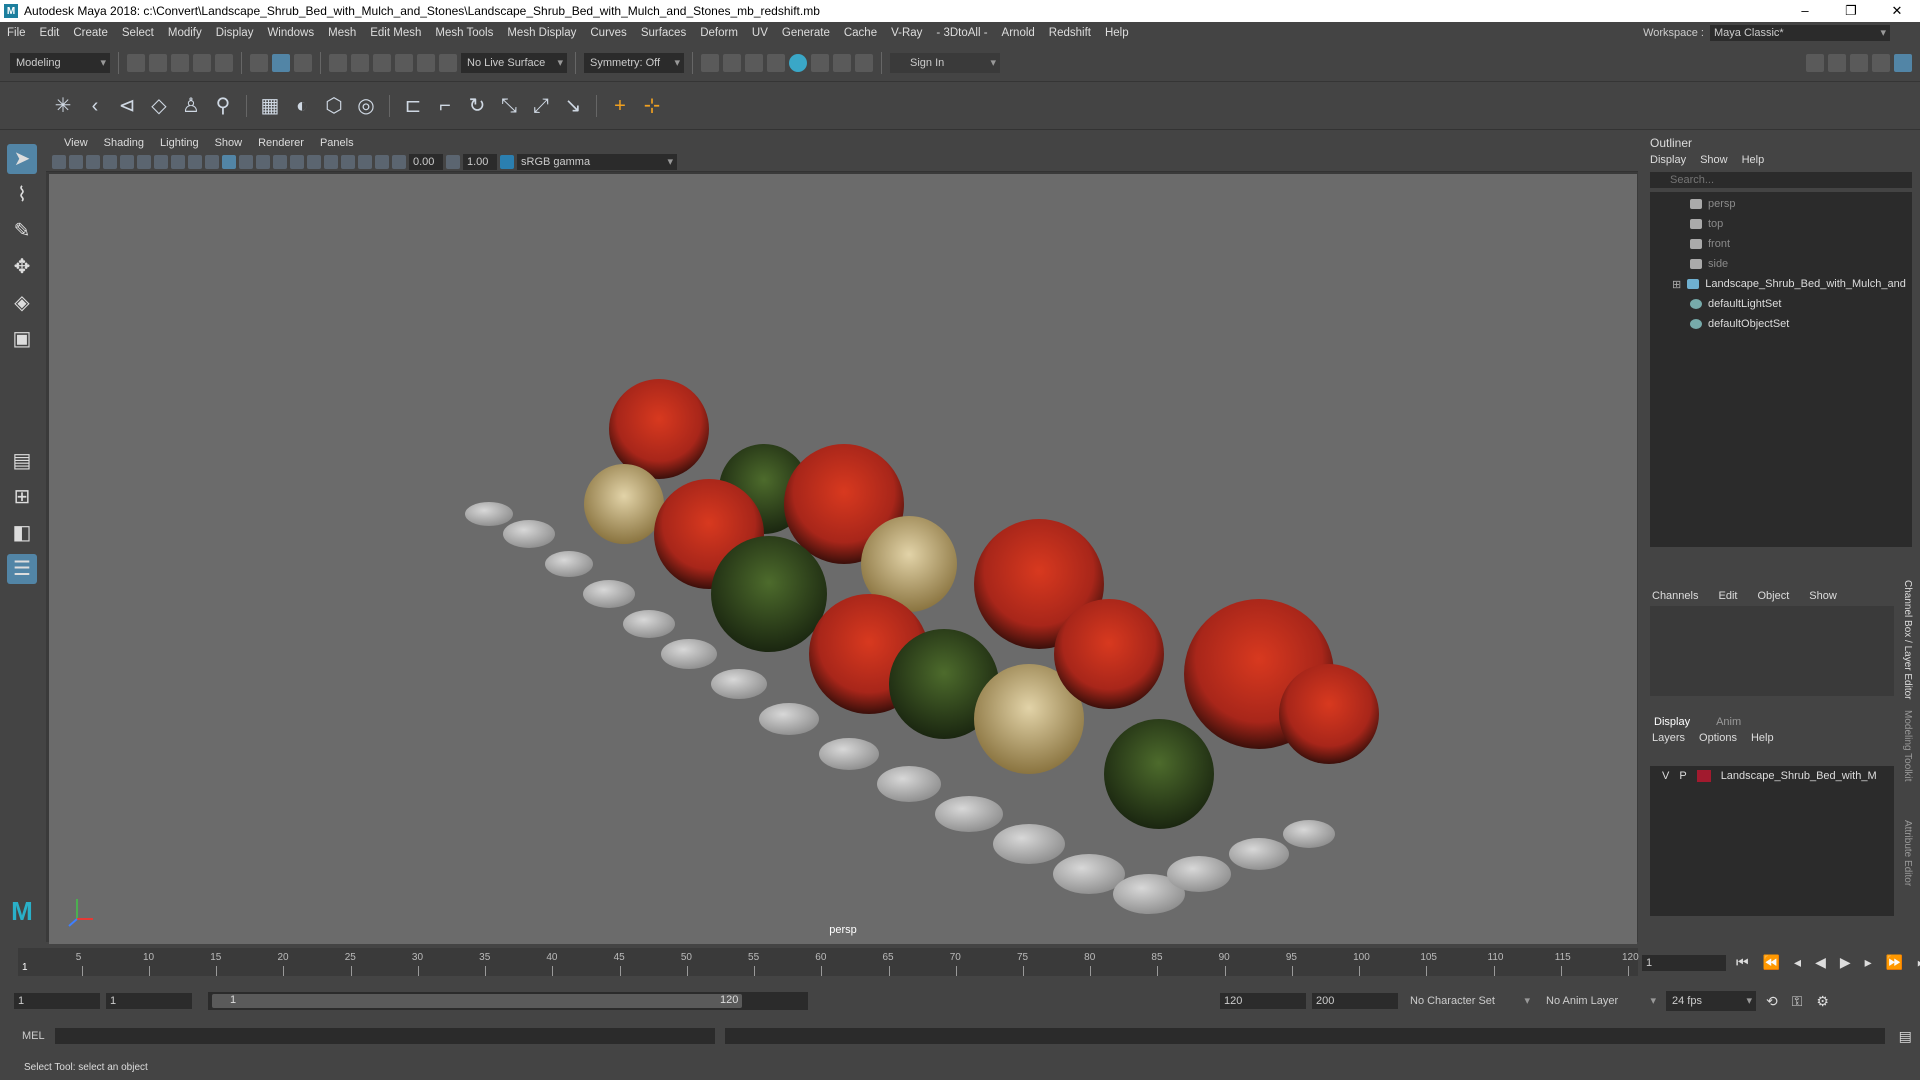 The height and width of the screenshot is (1080, 1920). What do you see at coordinates (144, 161) in the screenshot?
I see `resolution-gate-icon` at bounding box center [144, 161].